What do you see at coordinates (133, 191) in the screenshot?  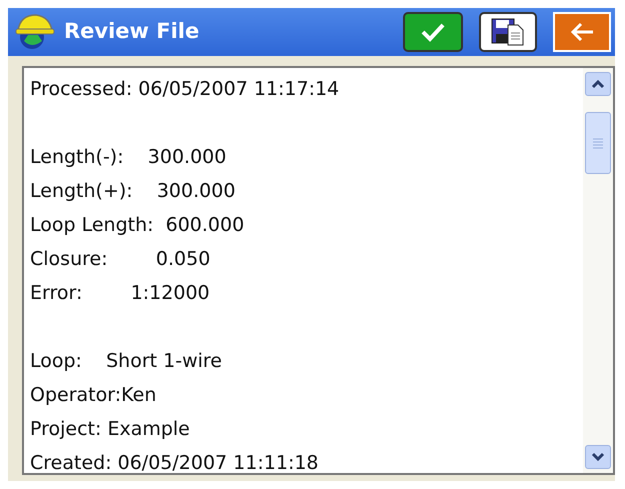 I see `report-line: Length(+): 300.000` at bounding box center [133, 191].